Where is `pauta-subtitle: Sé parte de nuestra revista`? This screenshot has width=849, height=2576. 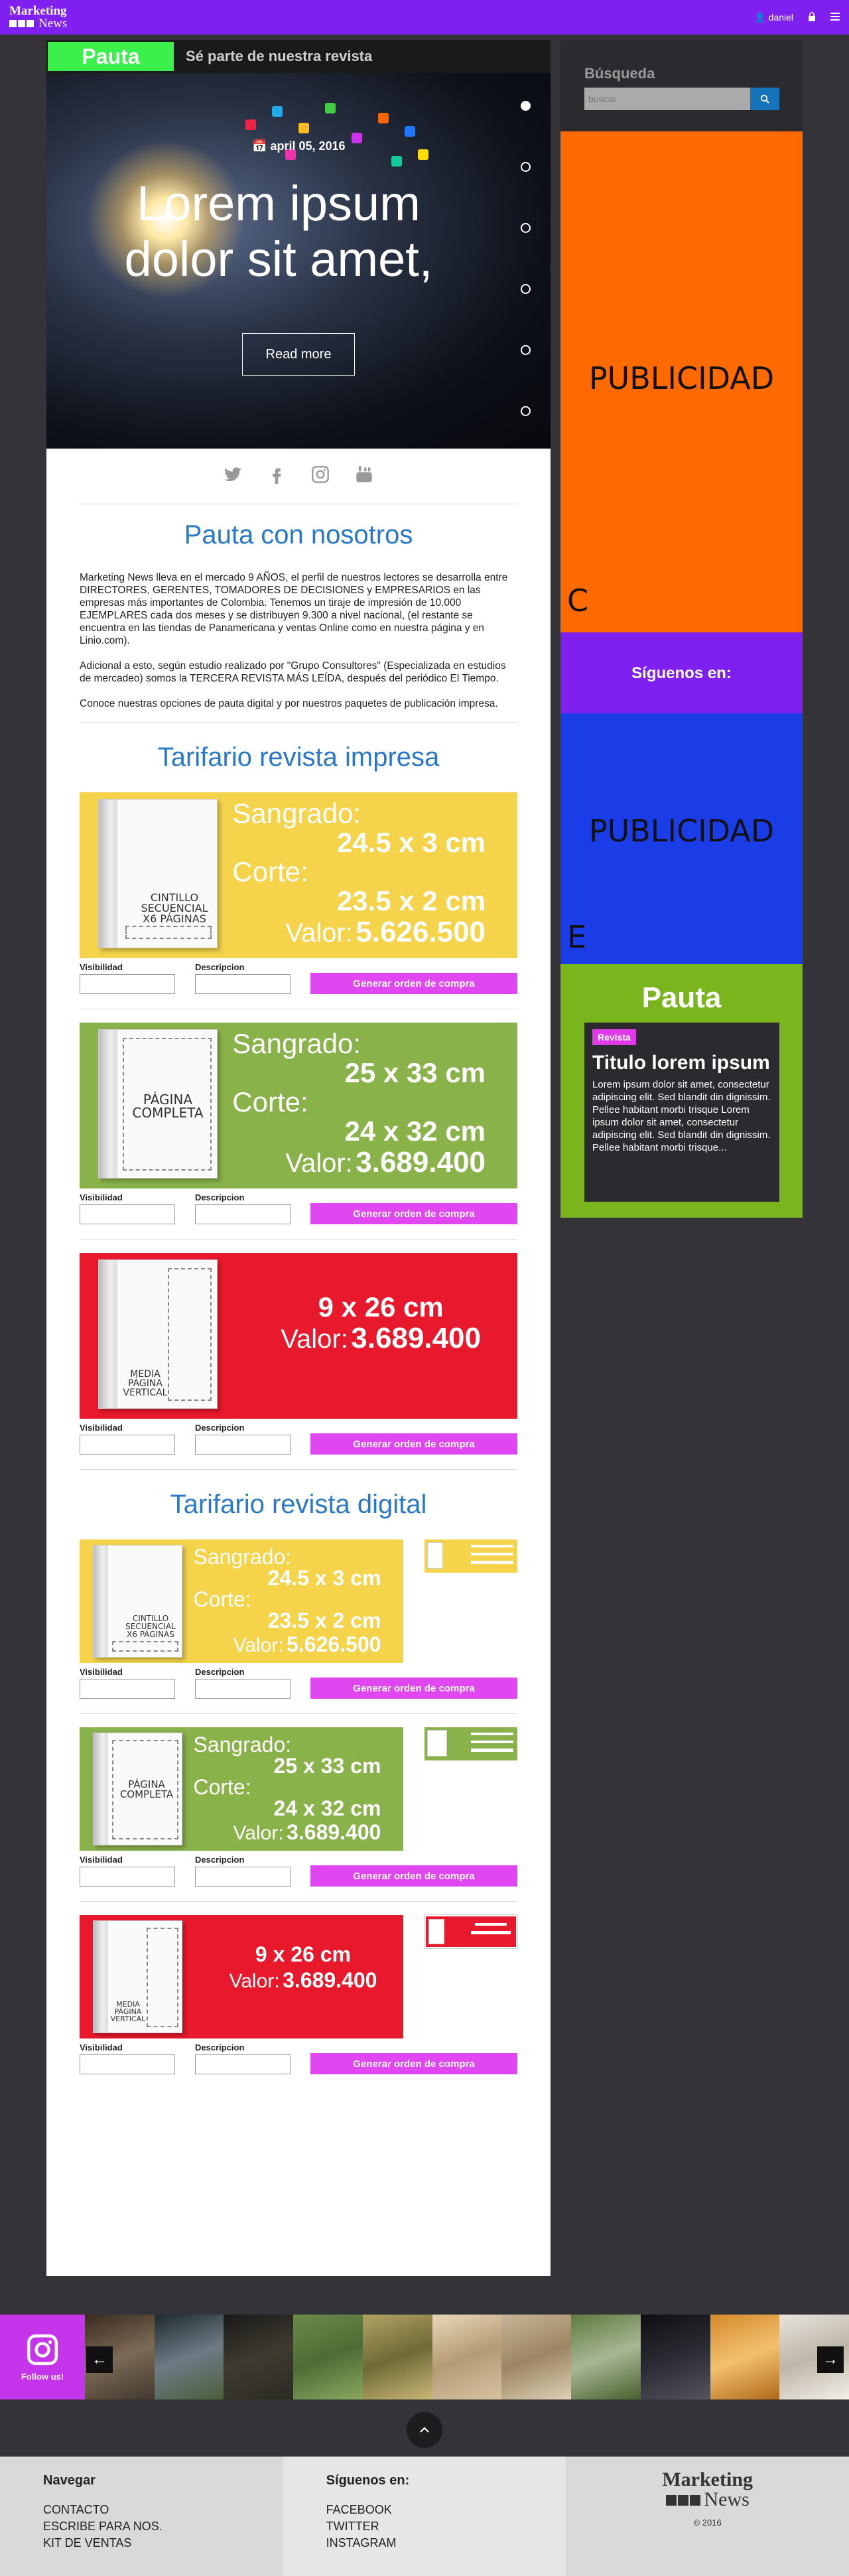 pauta-subtitle: Sé parte de nuestra revista is located at coordinates (280, 56).